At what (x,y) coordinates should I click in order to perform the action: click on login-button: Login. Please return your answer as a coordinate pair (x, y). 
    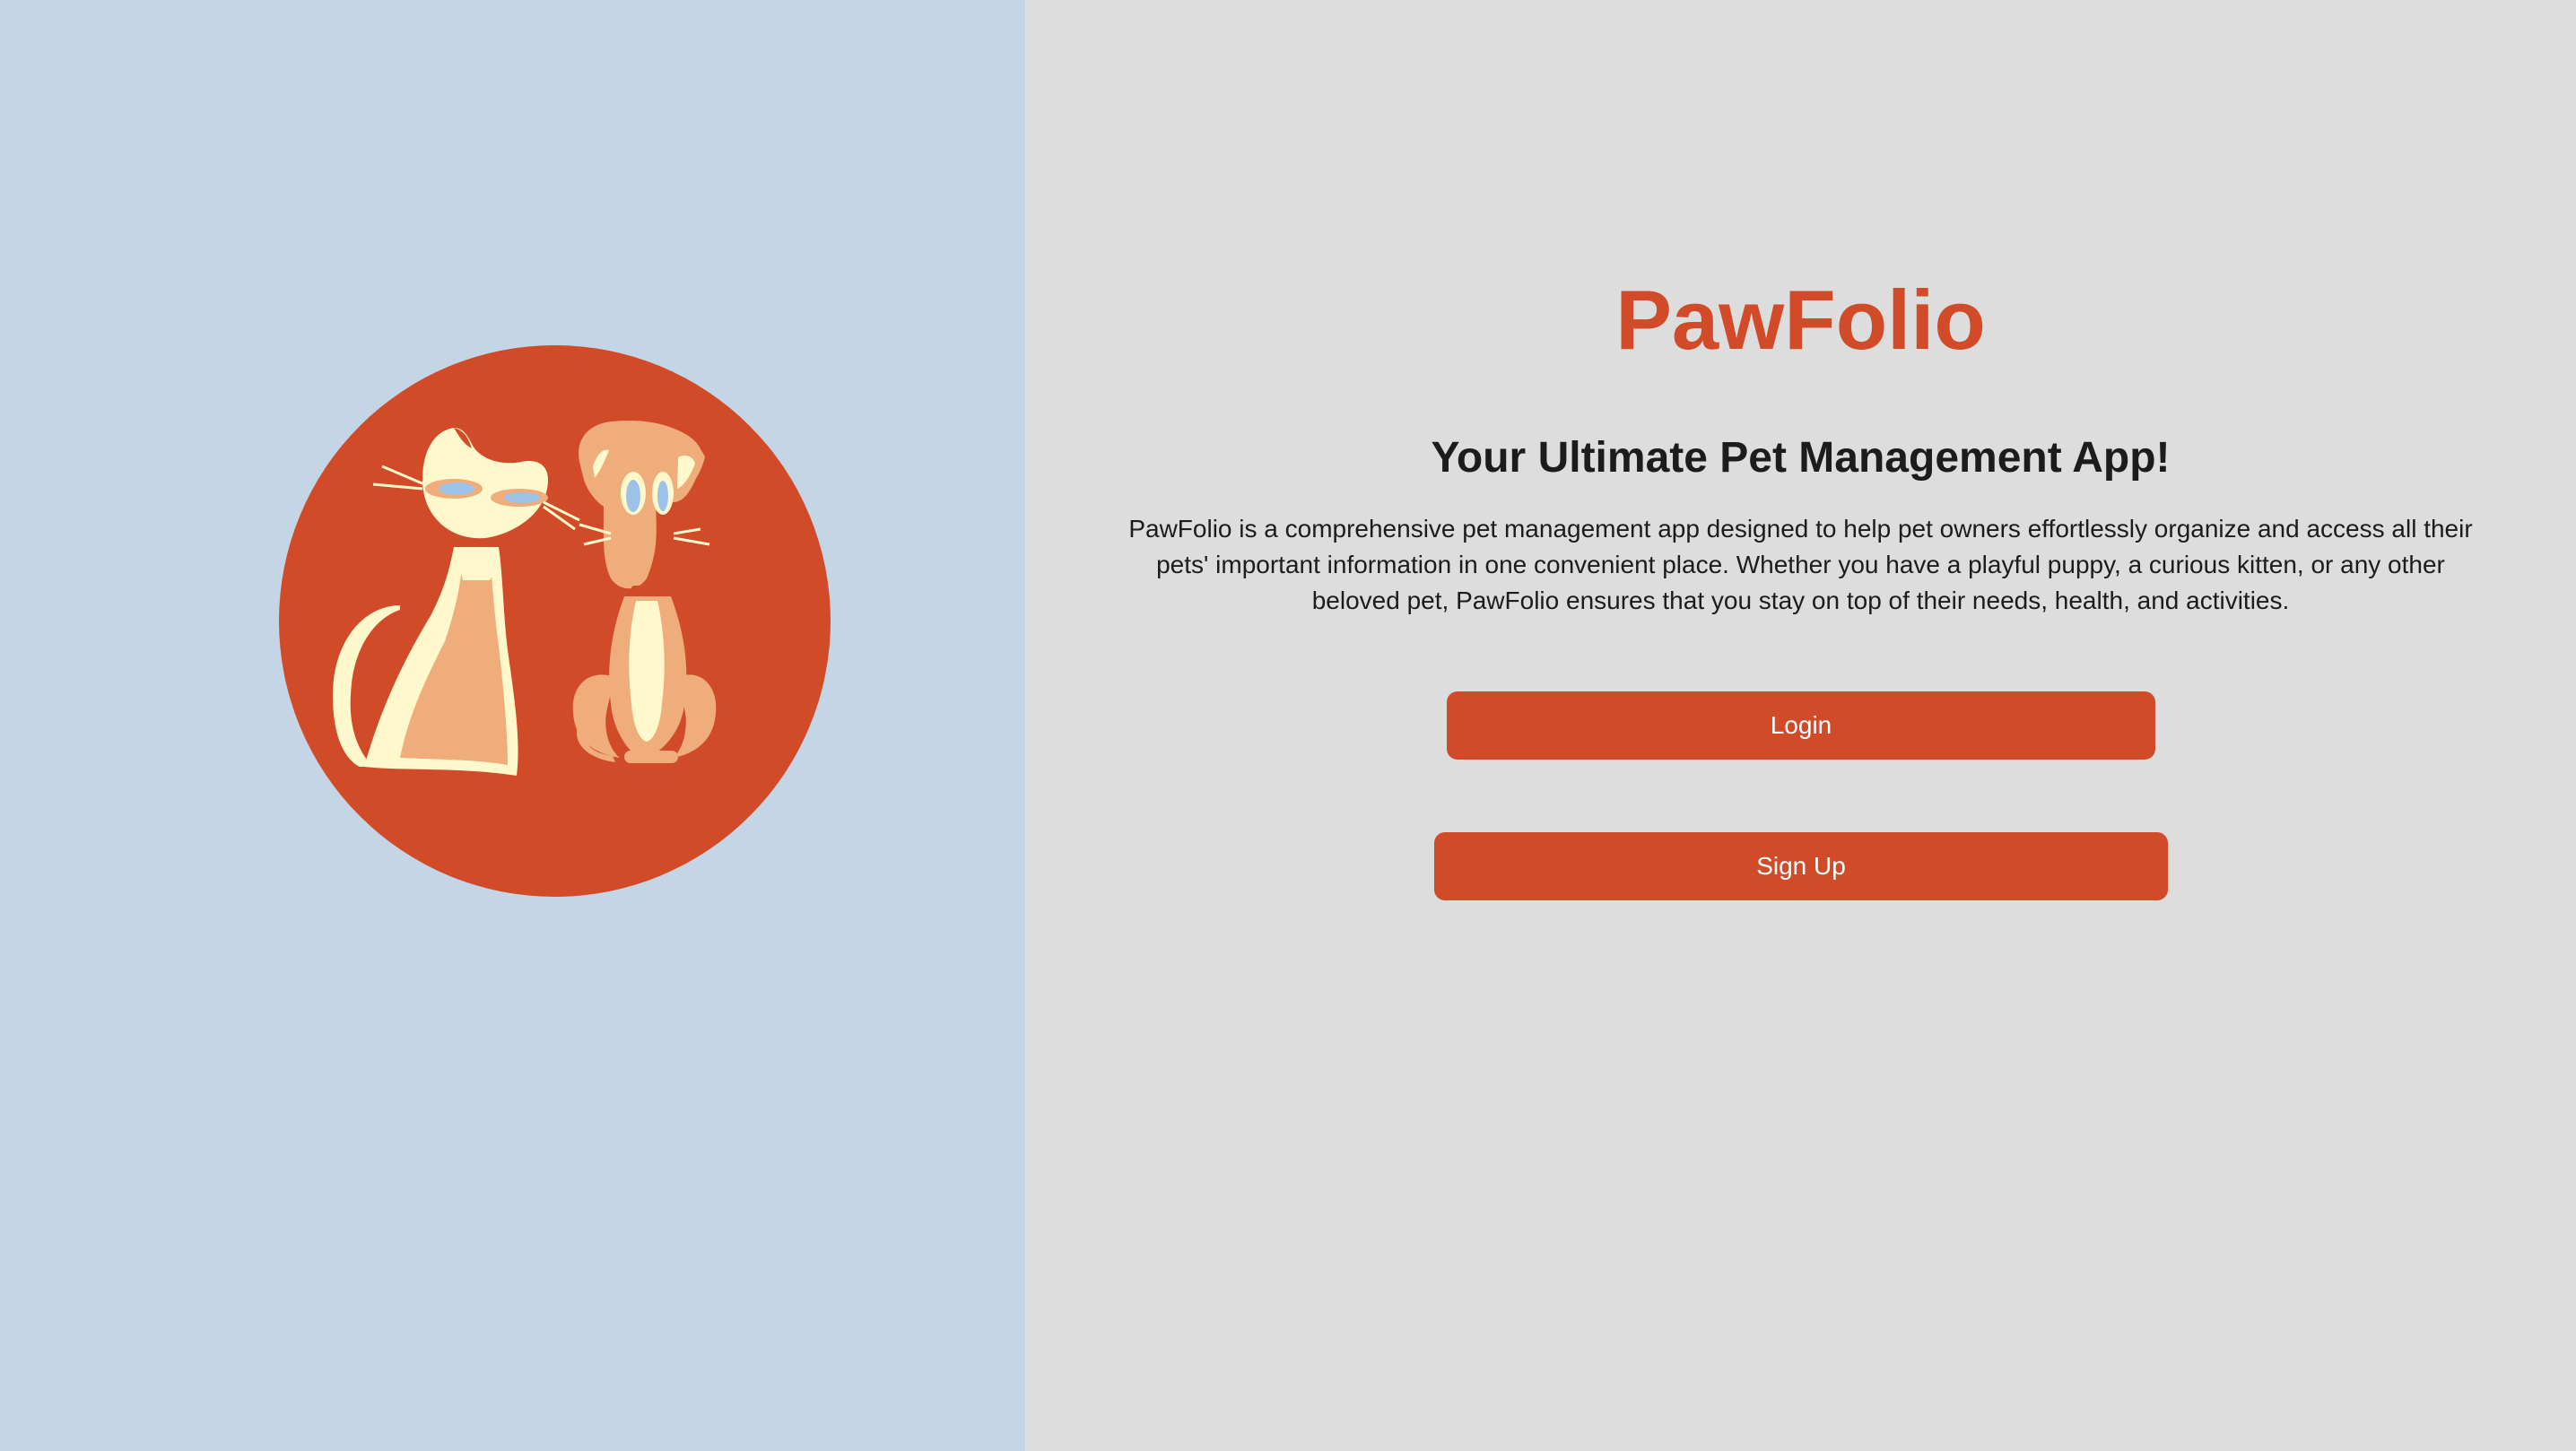
    Looking at the image, I should click on (1801, 725).